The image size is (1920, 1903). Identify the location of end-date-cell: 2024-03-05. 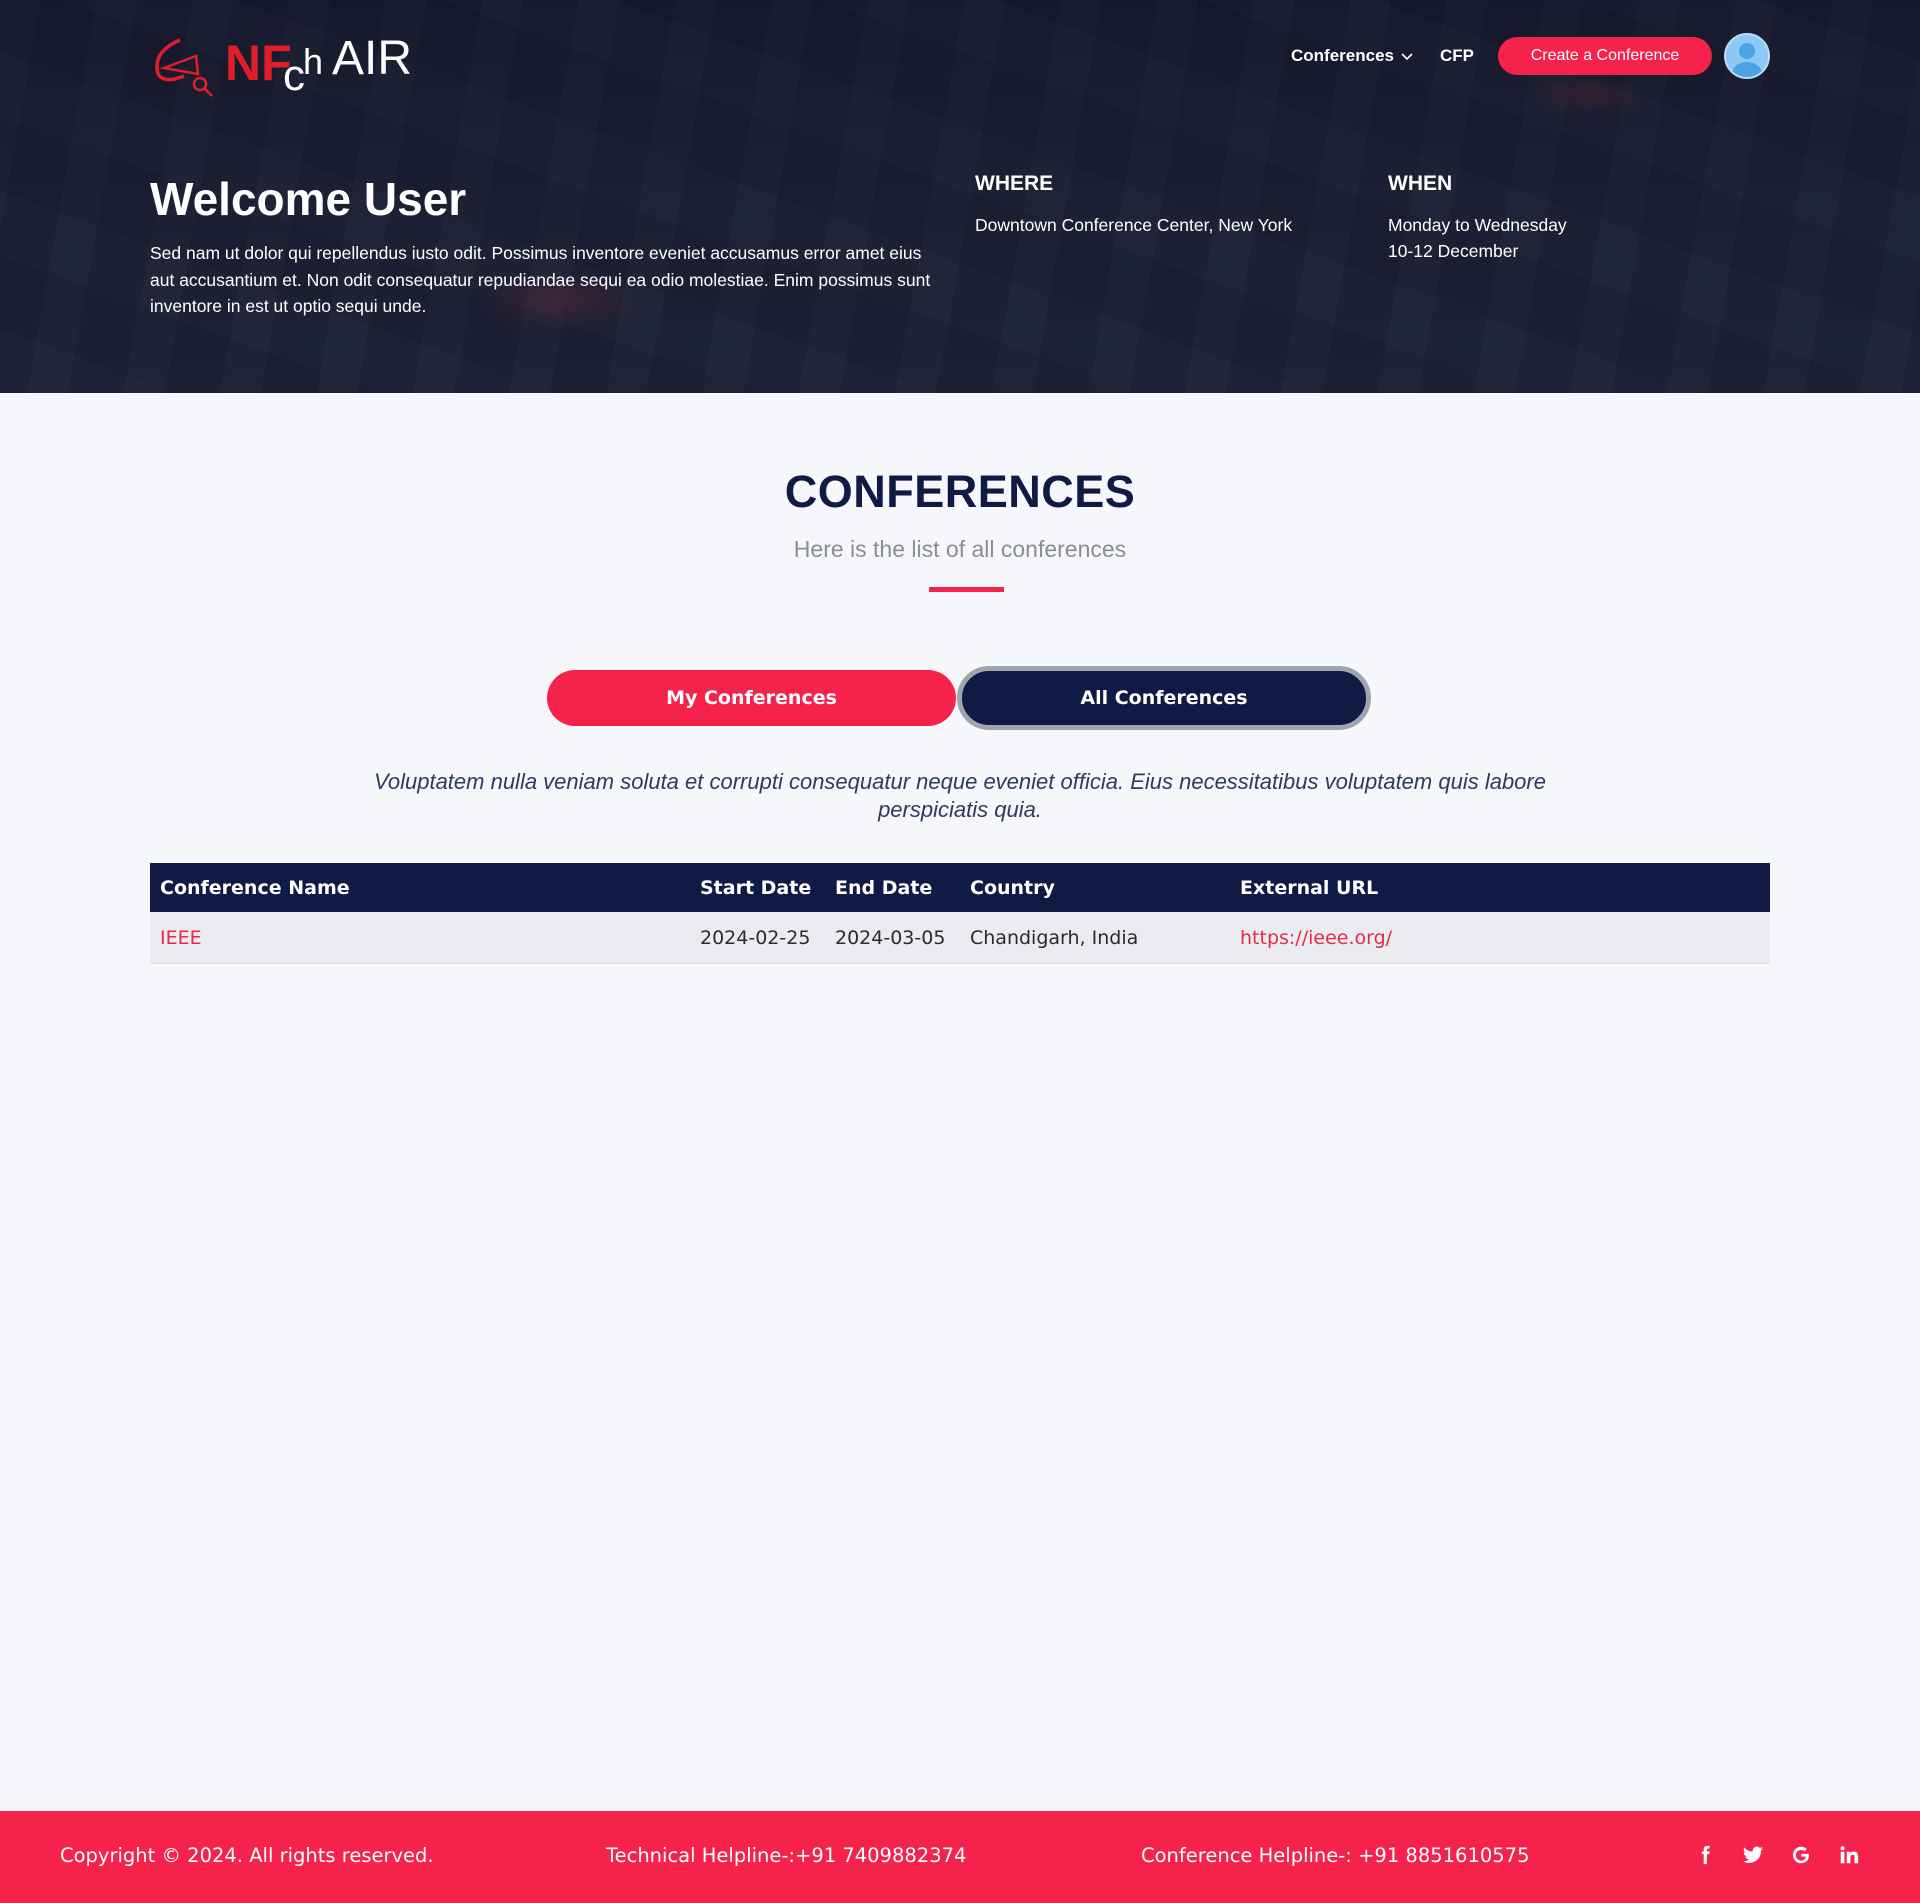
(890, 937).